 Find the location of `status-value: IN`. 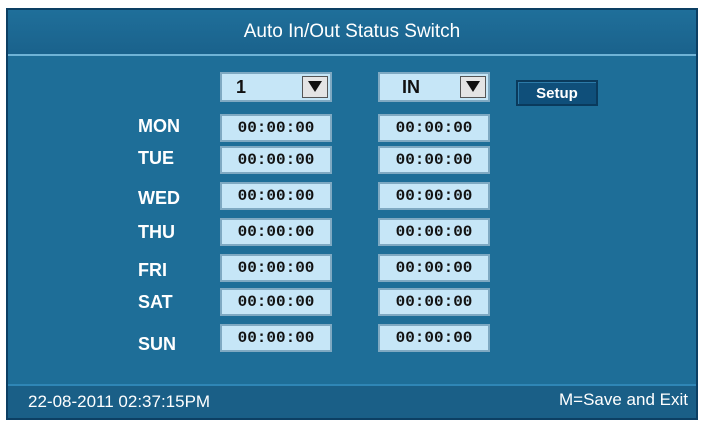

status-value: IN is located at coordinates (411, 87).